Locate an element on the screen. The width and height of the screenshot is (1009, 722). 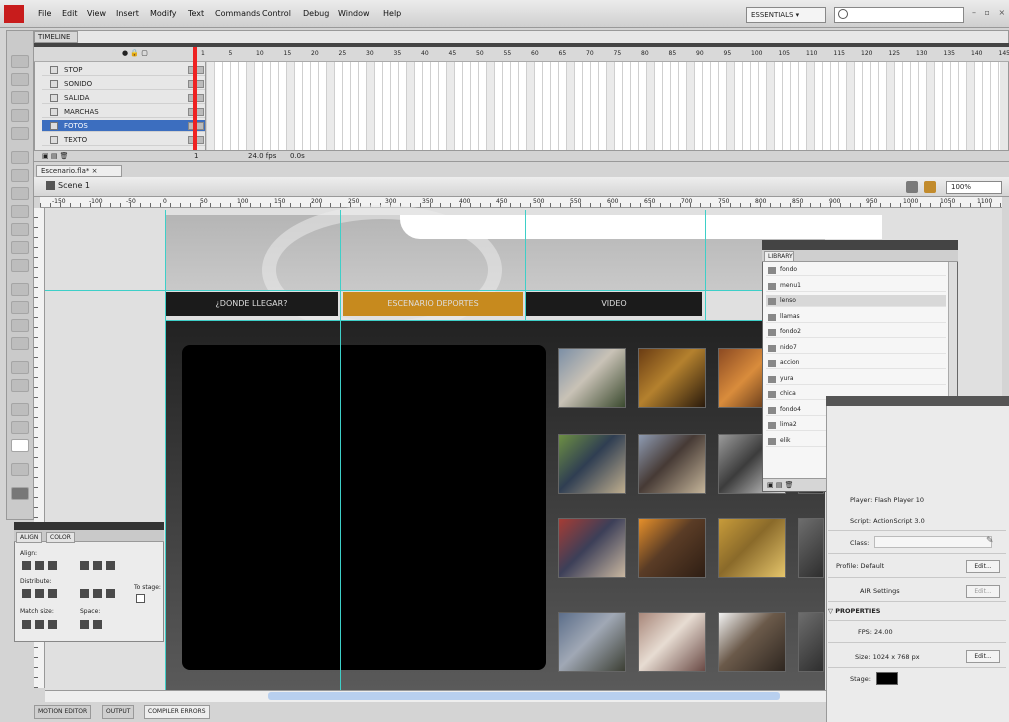
window-controls: – ▫ × is located at coordinates (990, 12).